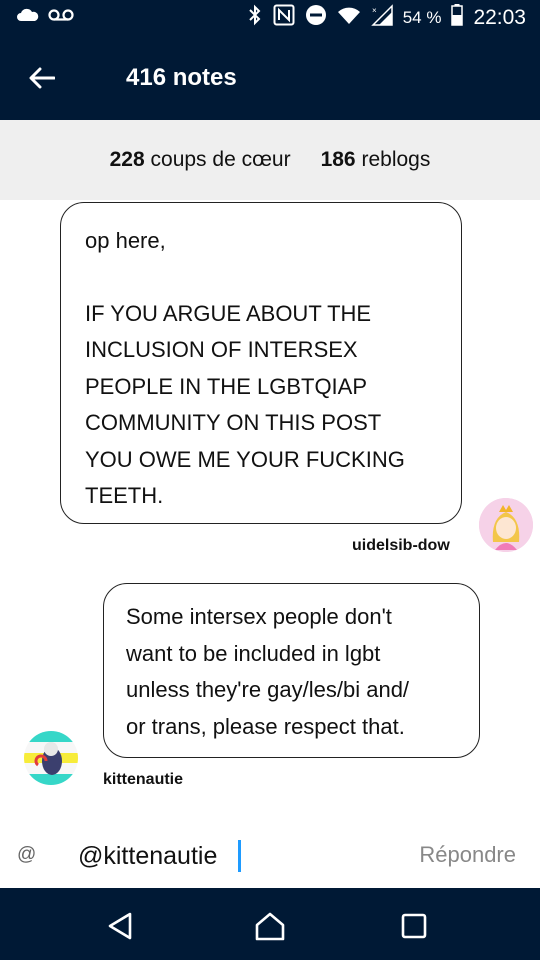 This screenshot has width=540, height=960. I want to click on nav-back-button, so click(120, 926).